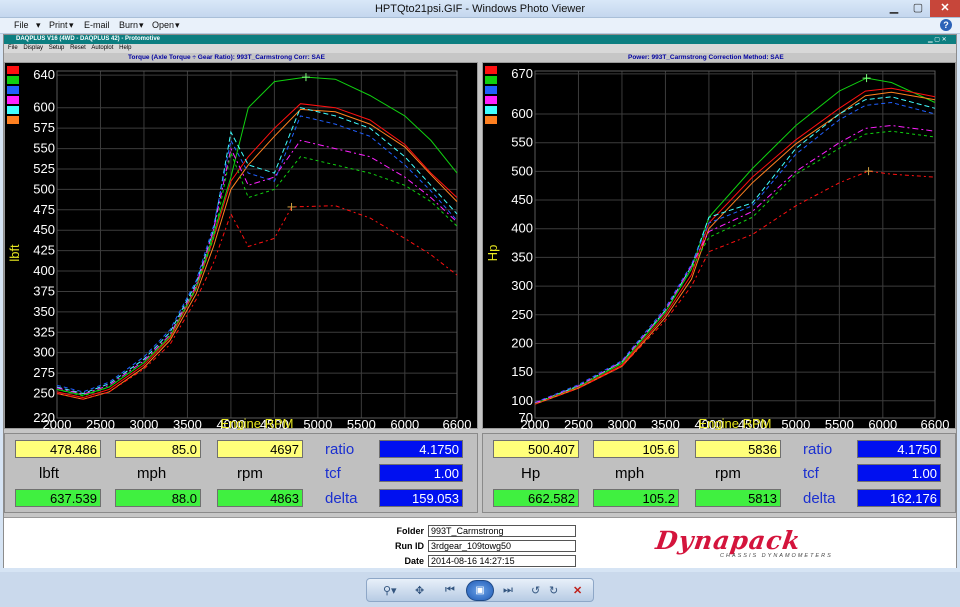  Describe the element at coordinates (738, 498) in the screenshot. I see `peak-rpm-box: 5813` at that location.